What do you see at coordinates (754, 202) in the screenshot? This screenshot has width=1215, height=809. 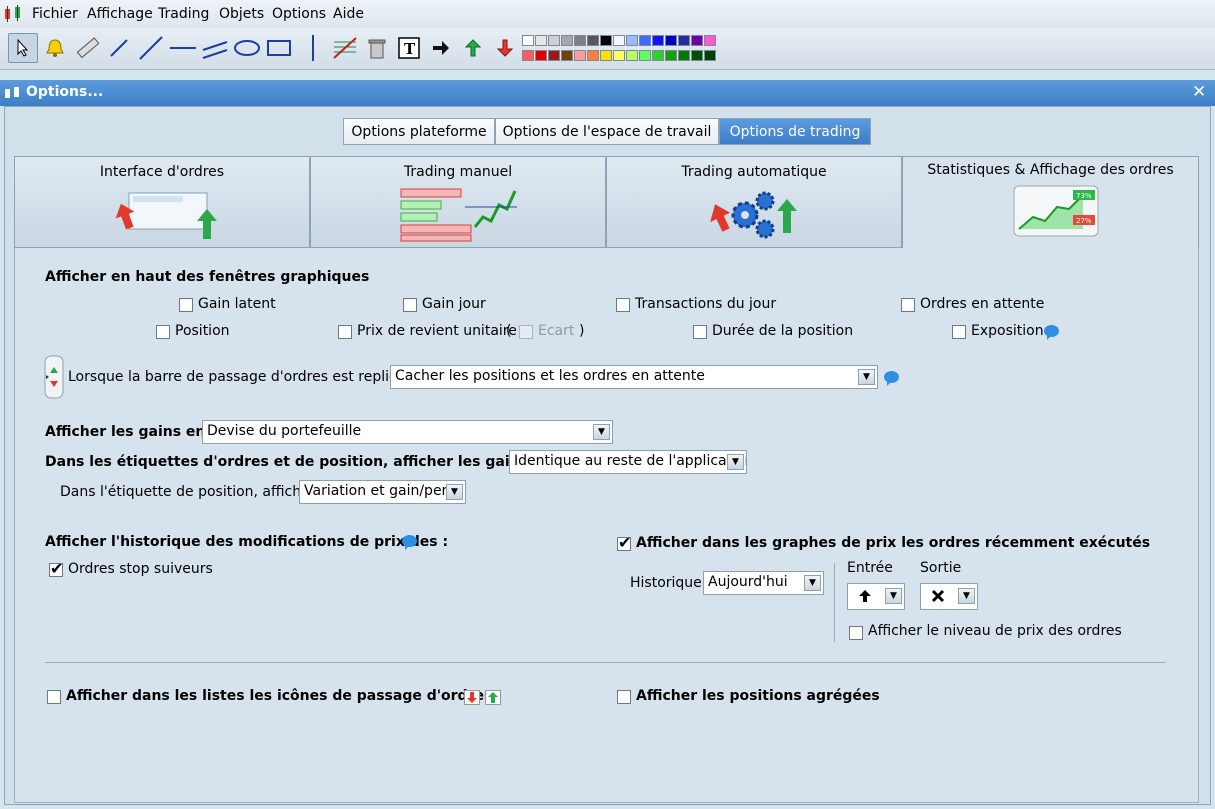 I see `tab-trading-automatique: Trading automatique` at bounding box center [754, 202].